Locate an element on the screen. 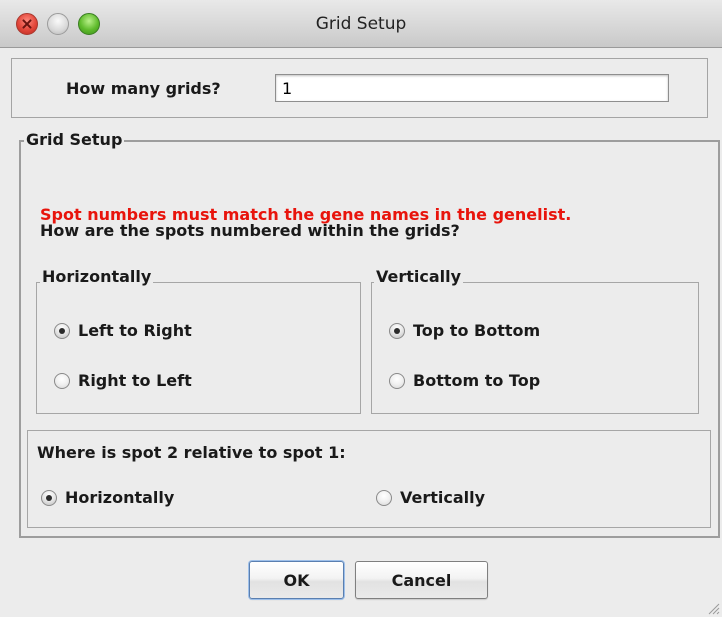 Image resolution: width=722 pixels, height=617 pixels. radio-bottom-to-top: Bottom to Top is located at coordinates (464, 380).